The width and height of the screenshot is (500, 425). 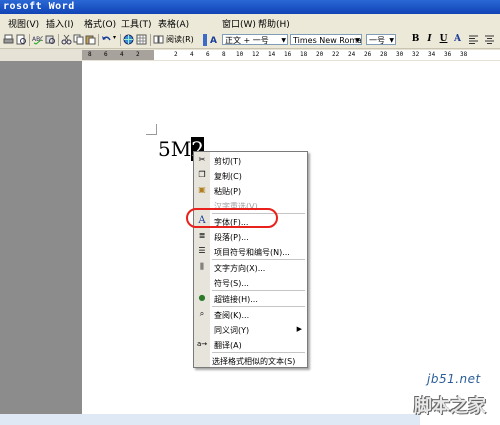 I want to click on title-bar: rosoft Word, so click(x=250, y=7).